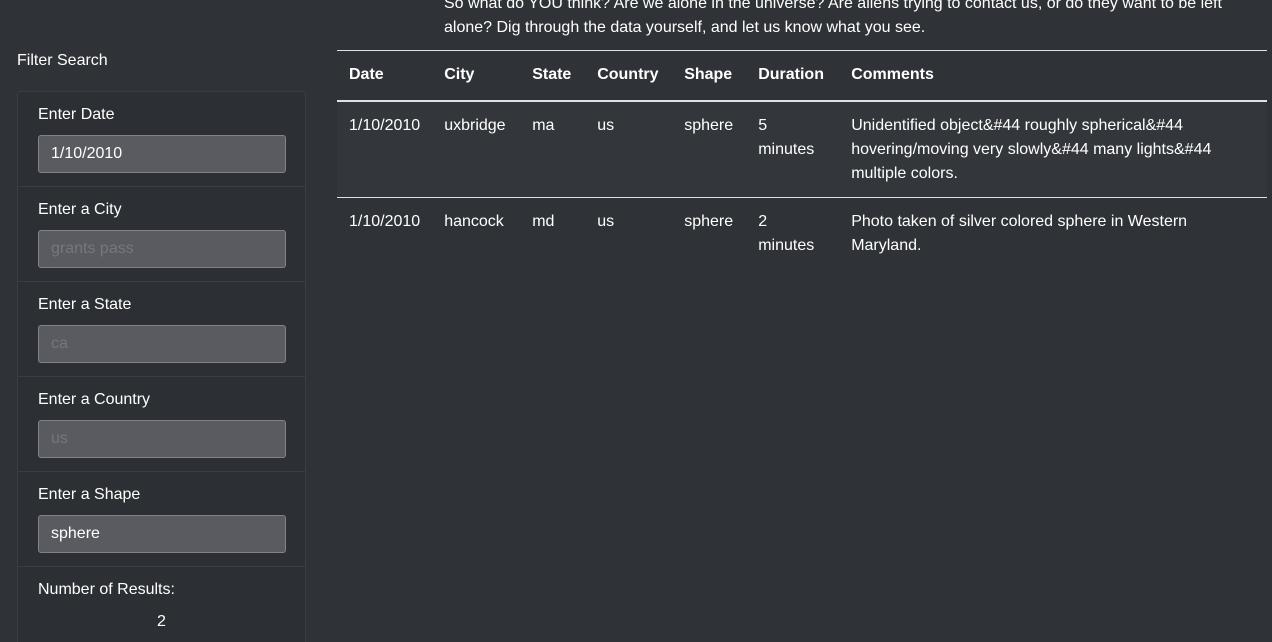  I want to click on cell-state: md, so click(543, 221).